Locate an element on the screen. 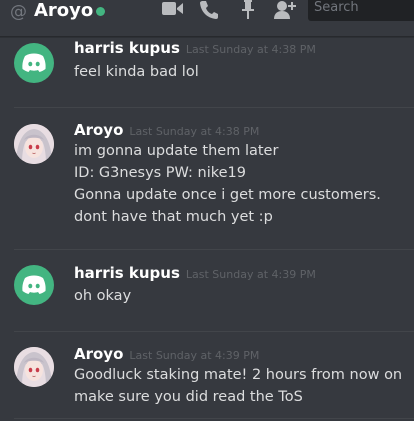  message-author: harris kupus Last Sunday at 4:39 PM is located at coordinates (195, 273).